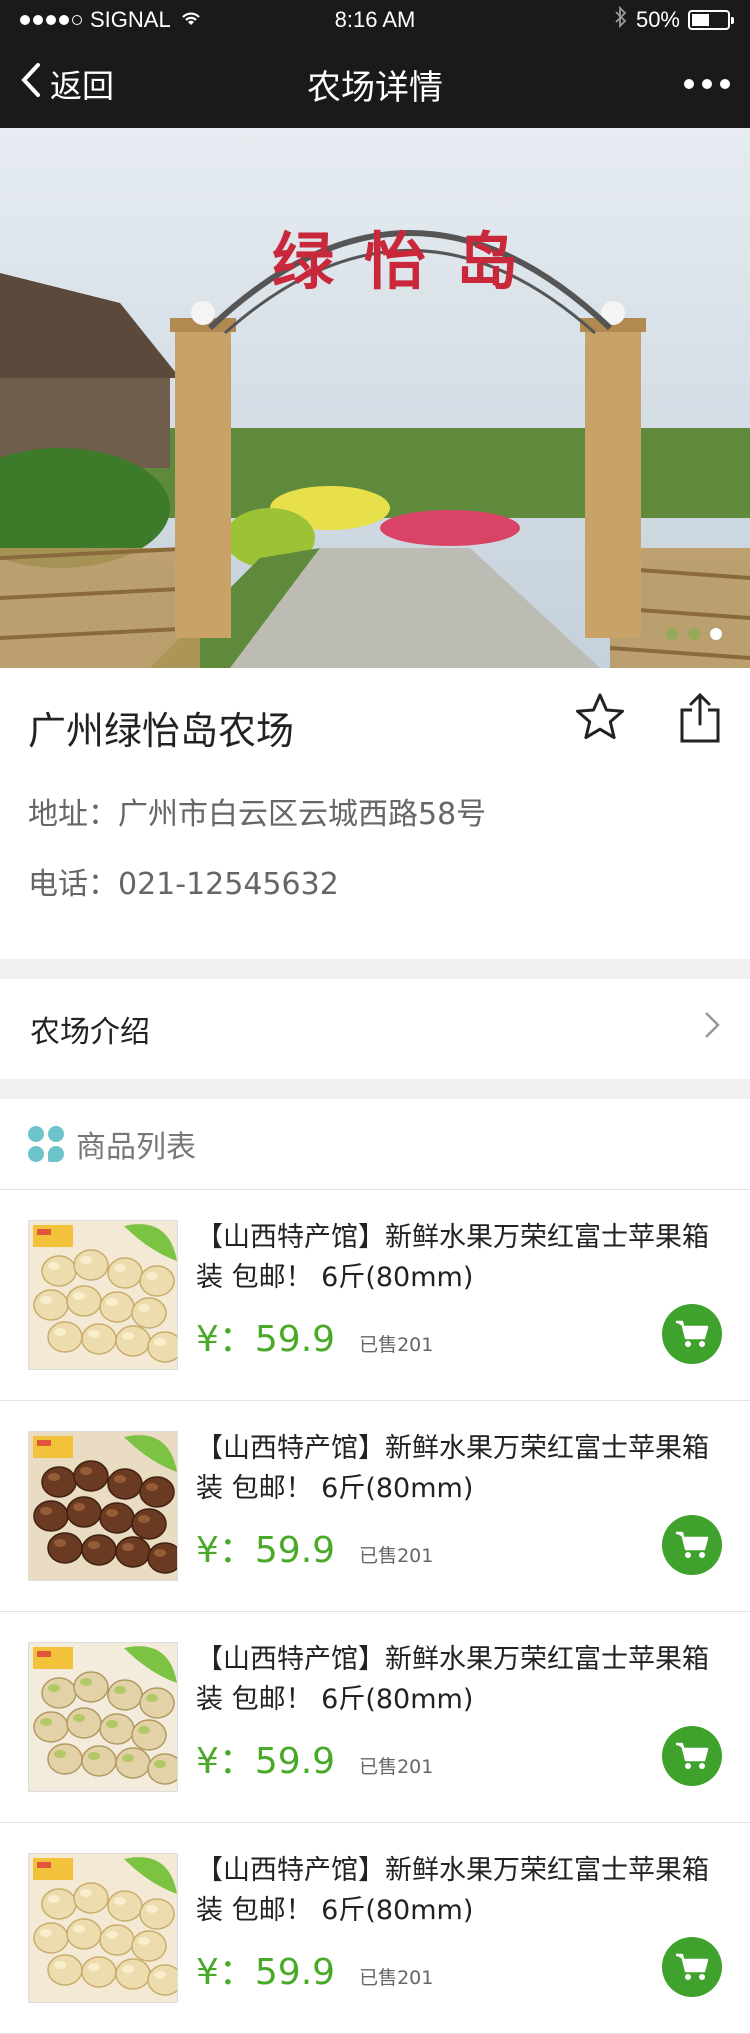 This screenshot has width=750, height=2034. Describe the element at coordinates (257, 814) in the screenshot. I see `farm-address: 地址：广州市白云区云城西路58号` at that location.